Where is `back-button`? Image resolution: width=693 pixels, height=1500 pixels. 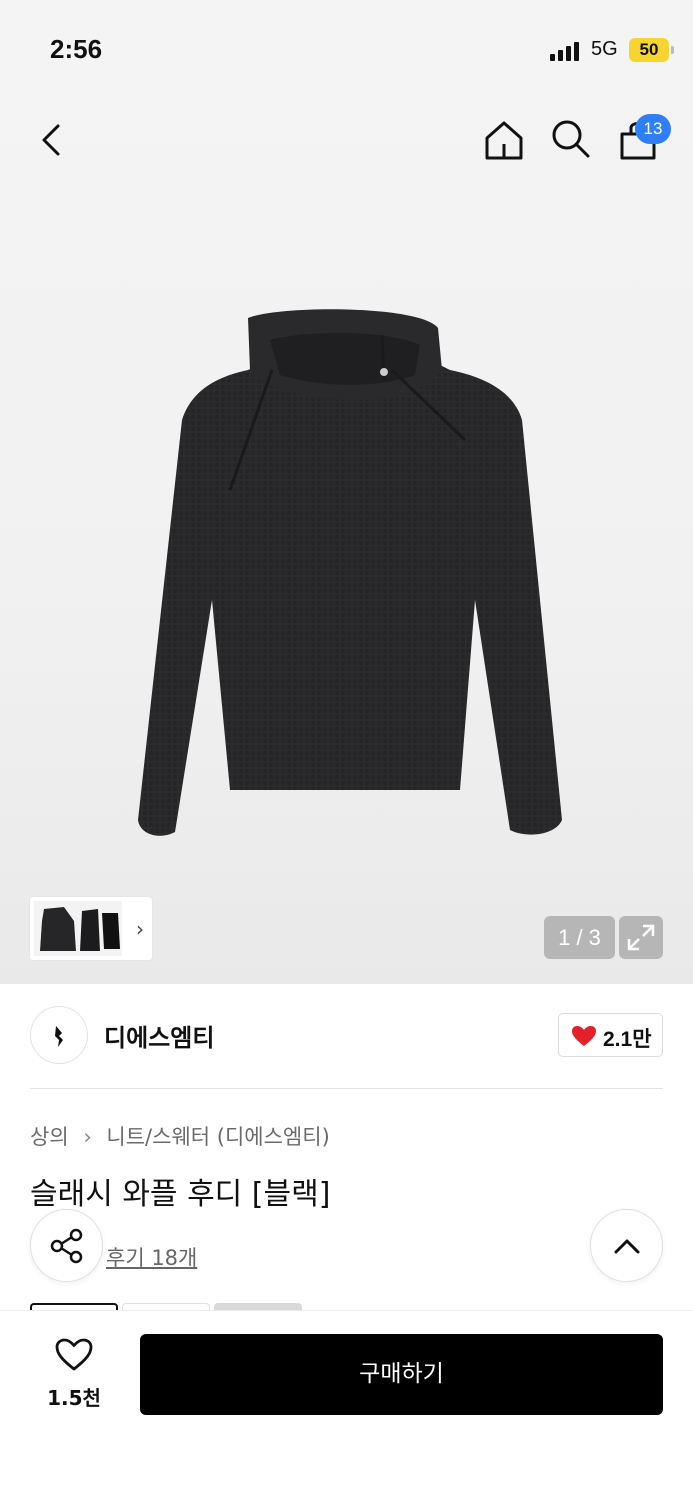
back-button is located at coordinates (52, 140).